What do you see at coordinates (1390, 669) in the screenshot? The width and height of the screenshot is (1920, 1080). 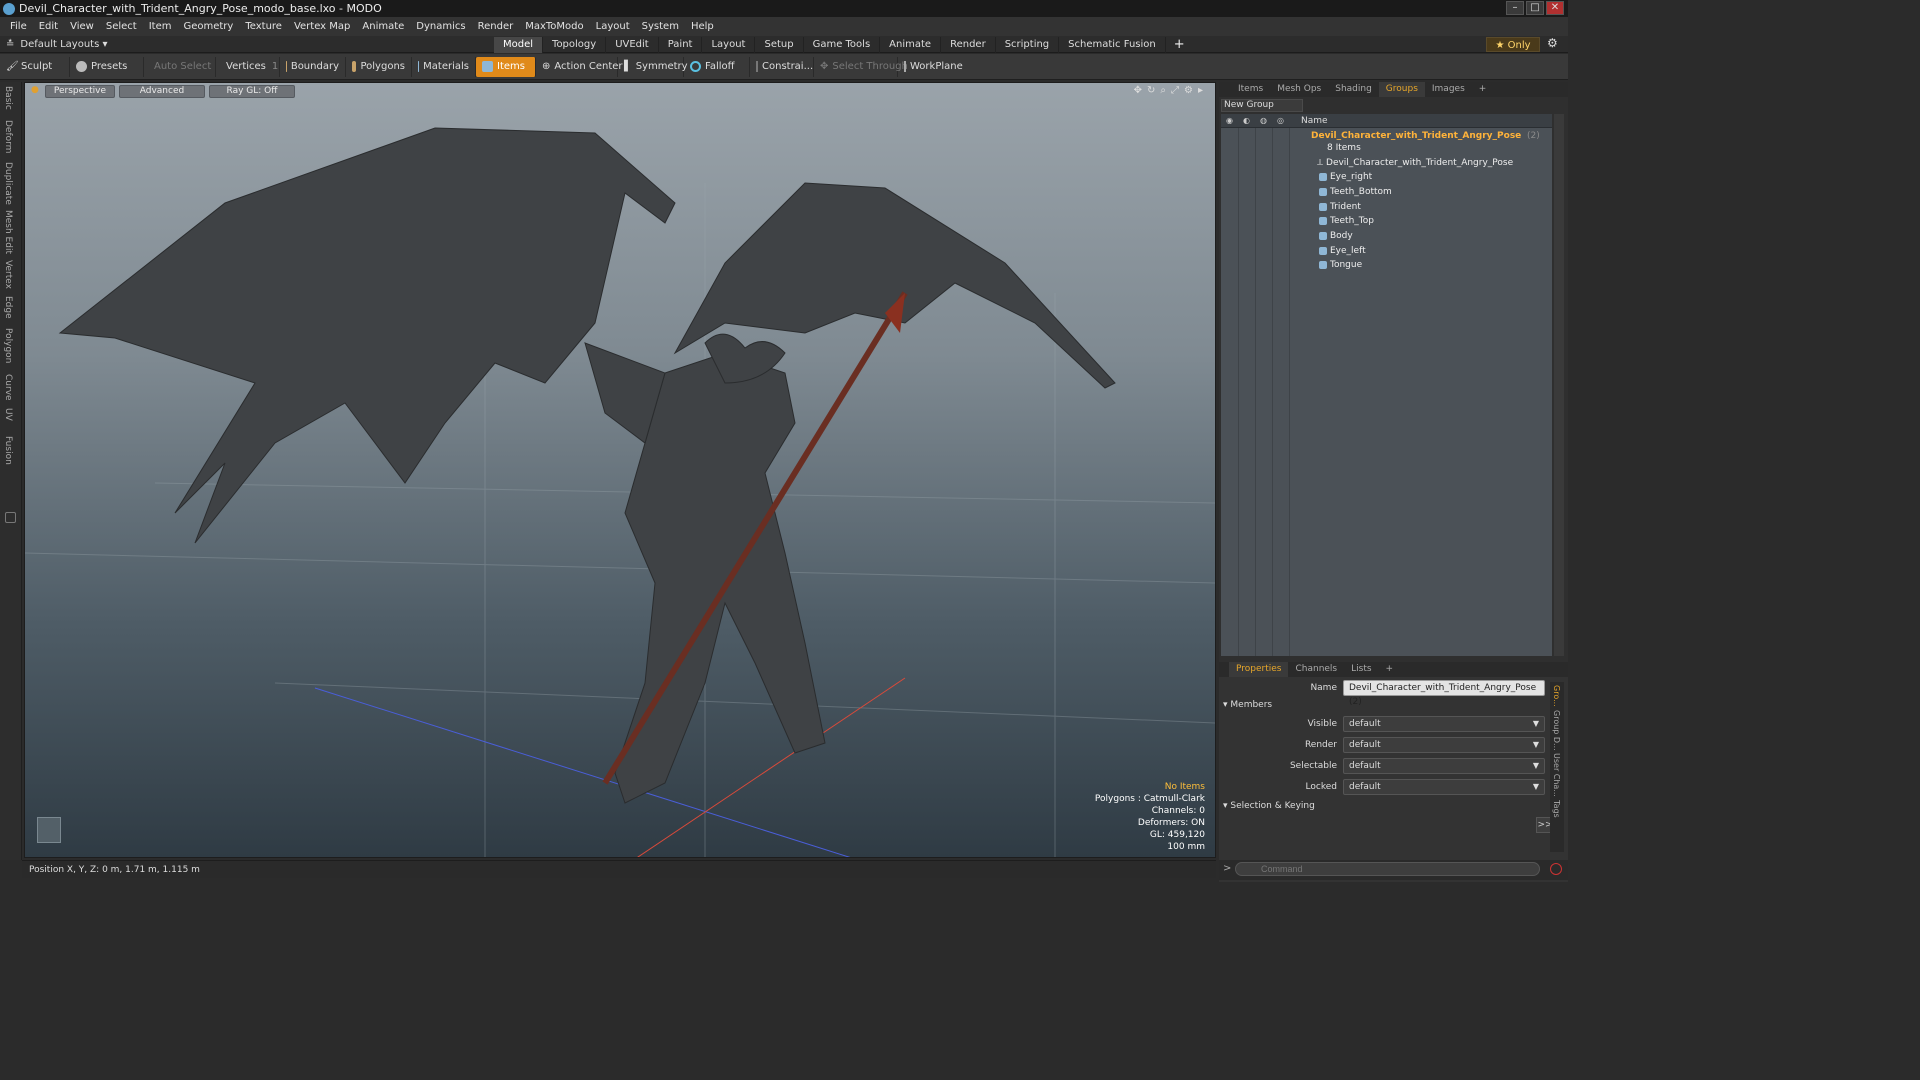 I see `add-props-tab-icon: +` at bounding box center [1390, 669].